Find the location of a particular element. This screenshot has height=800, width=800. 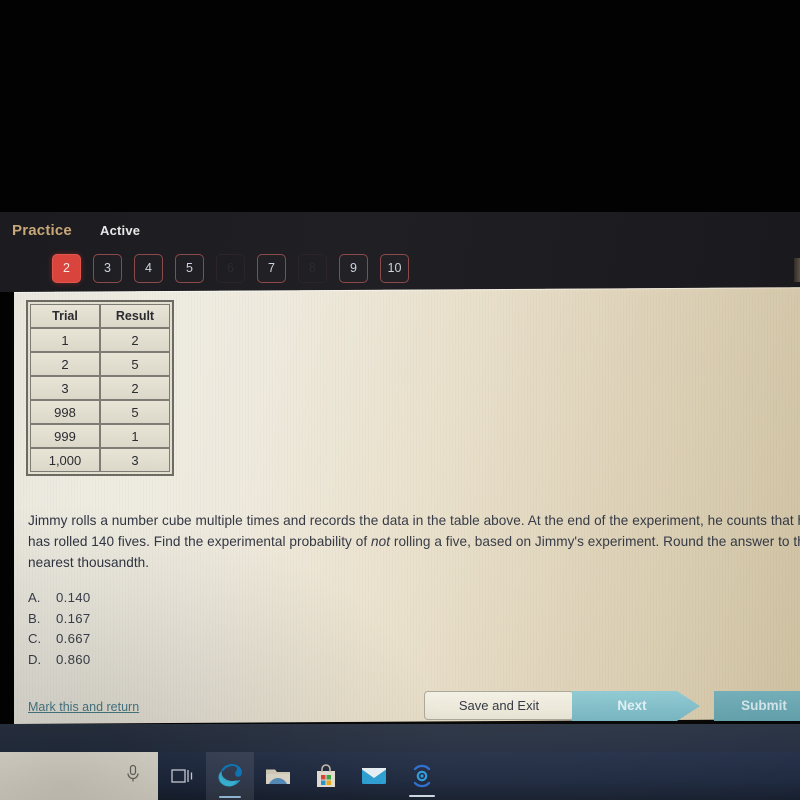

column-header-trial: Trial is located at coordinates (65, 316).